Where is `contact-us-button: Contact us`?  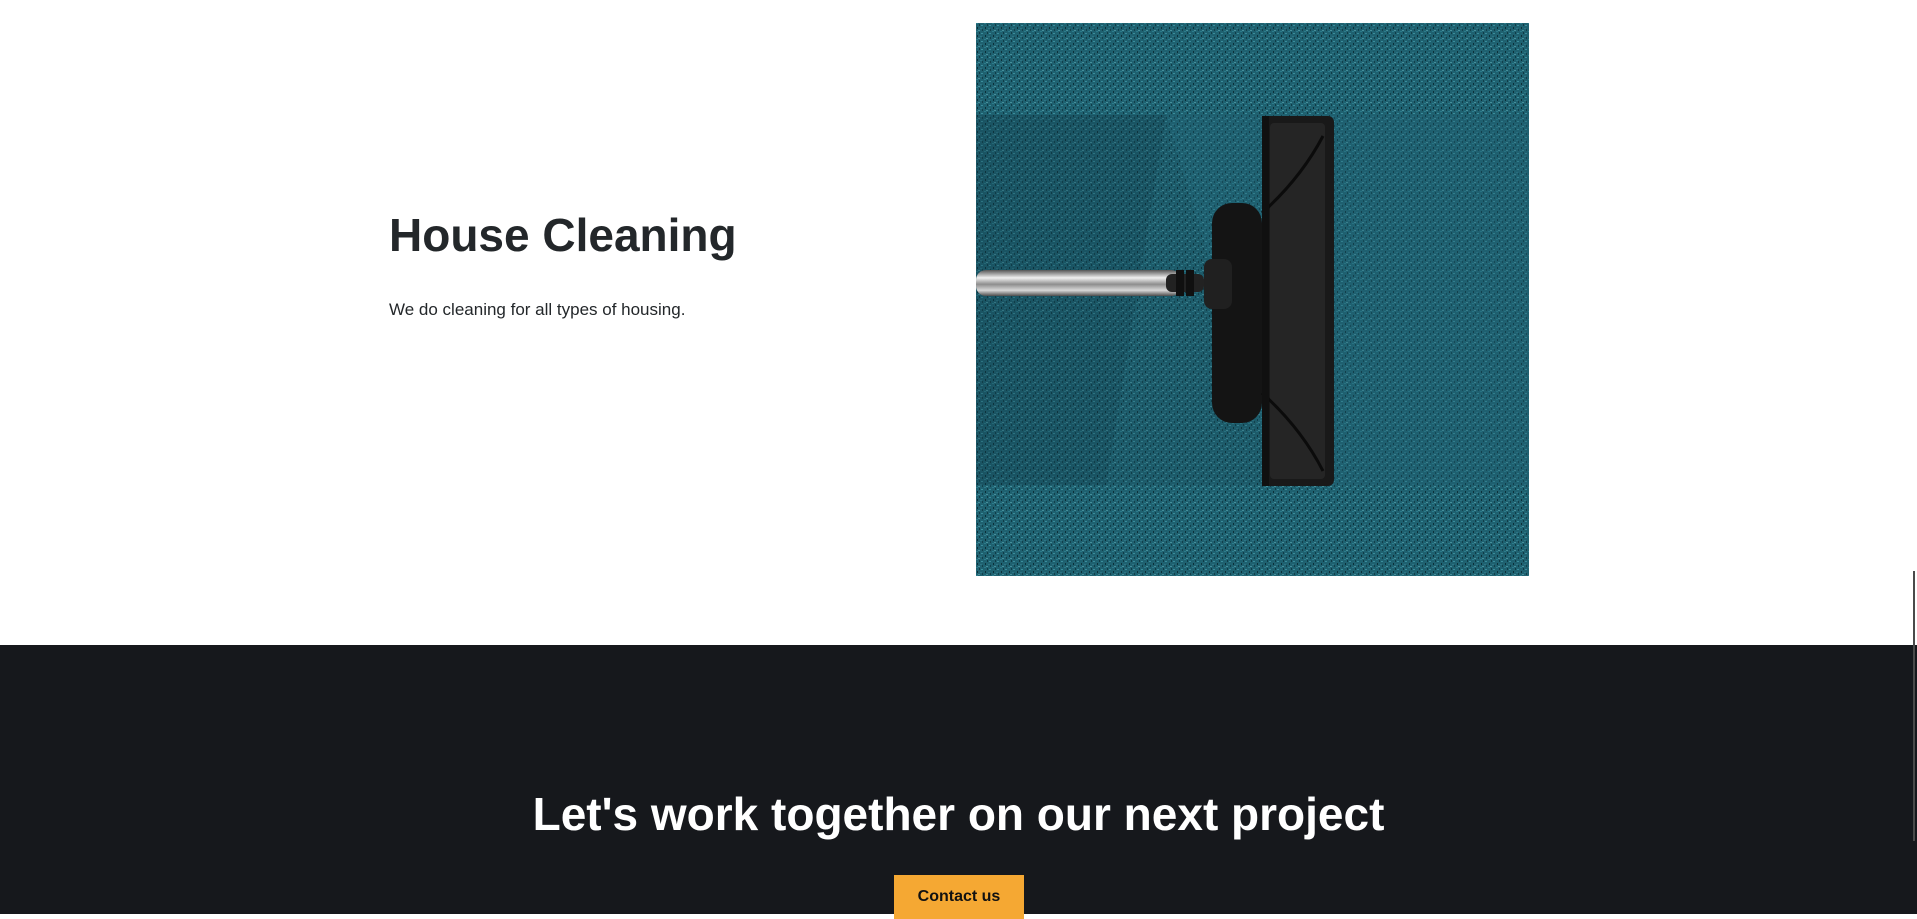 contact-us-button: Contact us is located at coordinates (959, 897).